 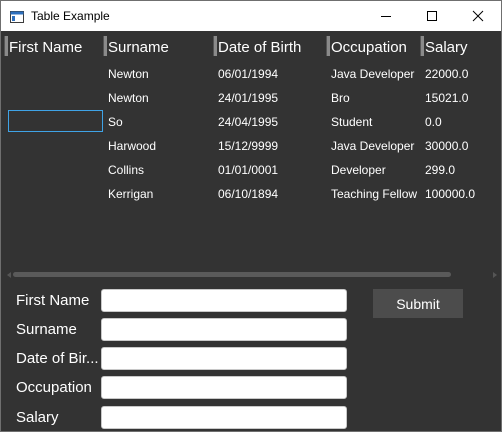 I want to click on horizontal-scrollbar, so click(x=252, y=275).